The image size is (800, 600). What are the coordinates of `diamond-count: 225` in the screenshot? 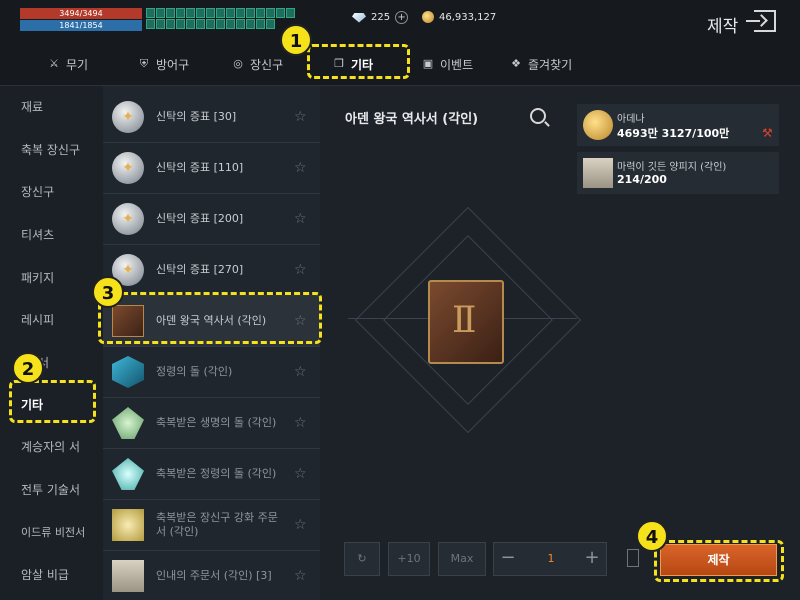 It's located at (381, 17).